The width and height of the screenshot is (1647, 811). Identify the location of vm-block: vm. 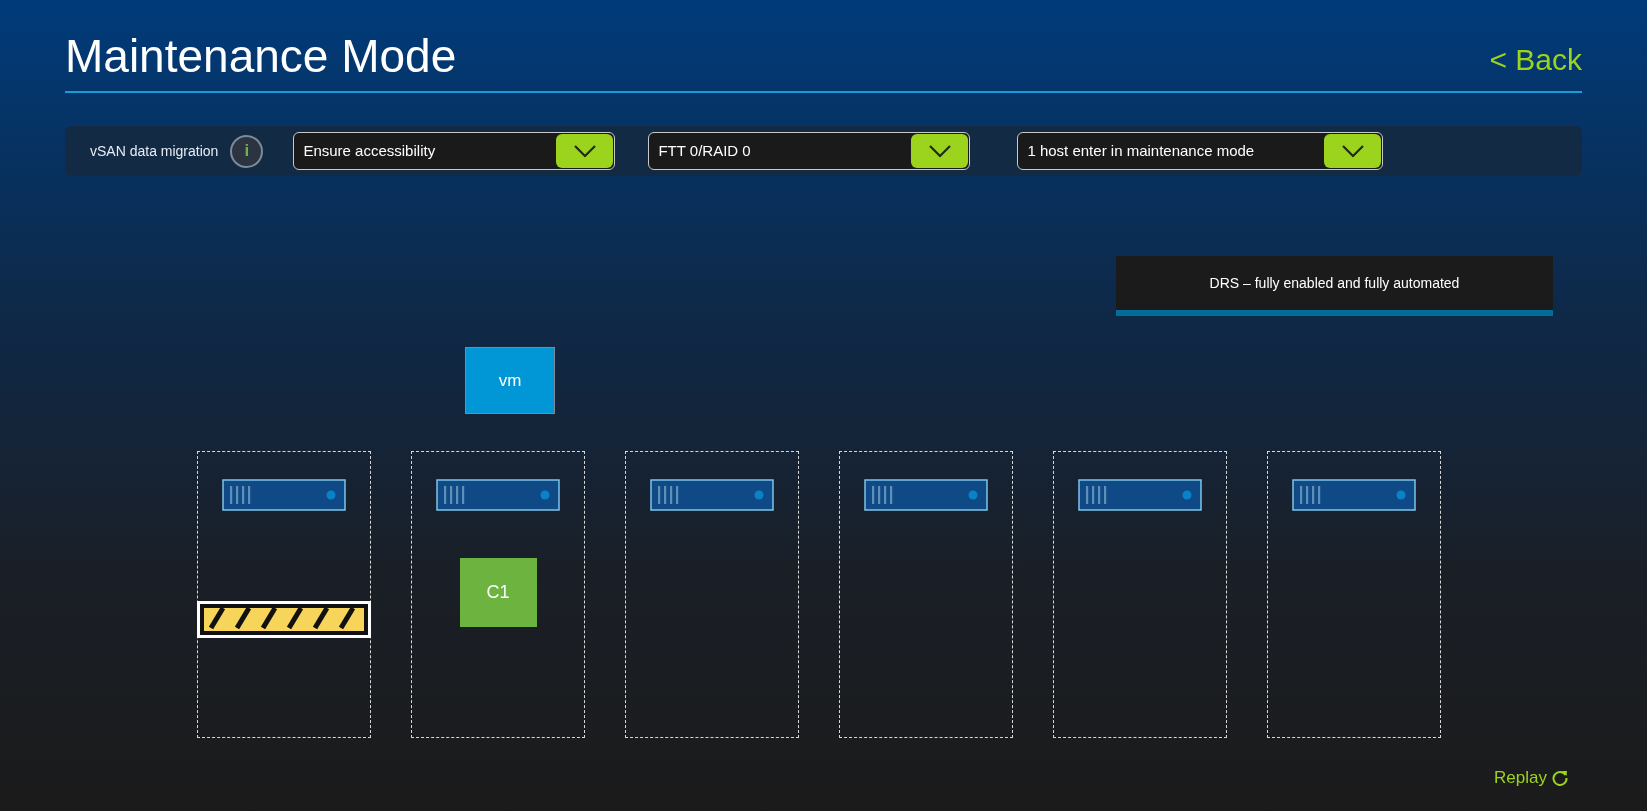
(510, 380).